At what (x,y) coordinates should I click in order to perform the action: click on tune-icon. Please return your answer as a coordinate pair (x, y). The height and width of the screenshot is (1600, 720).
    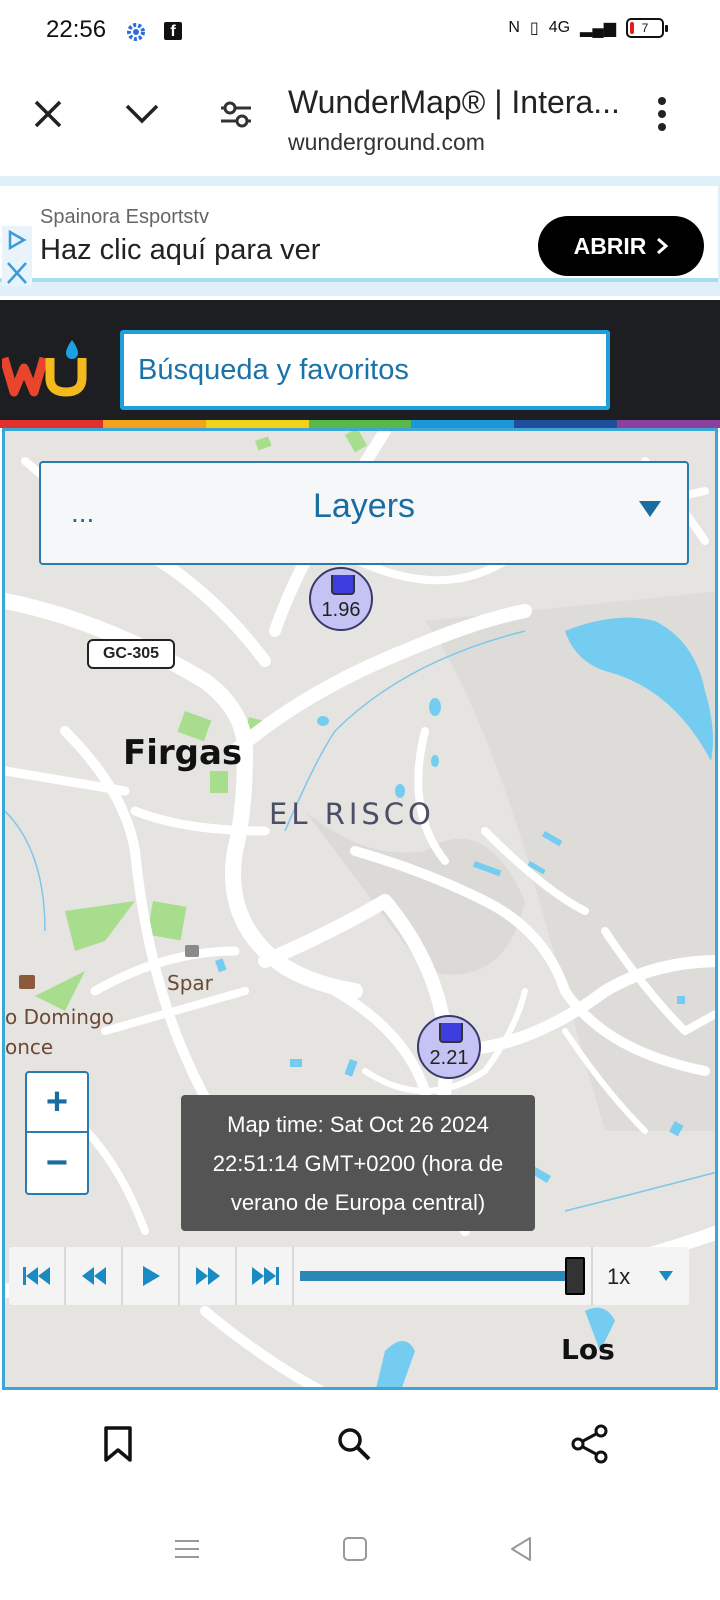
    Looking at the image, I should click on (236, 114).